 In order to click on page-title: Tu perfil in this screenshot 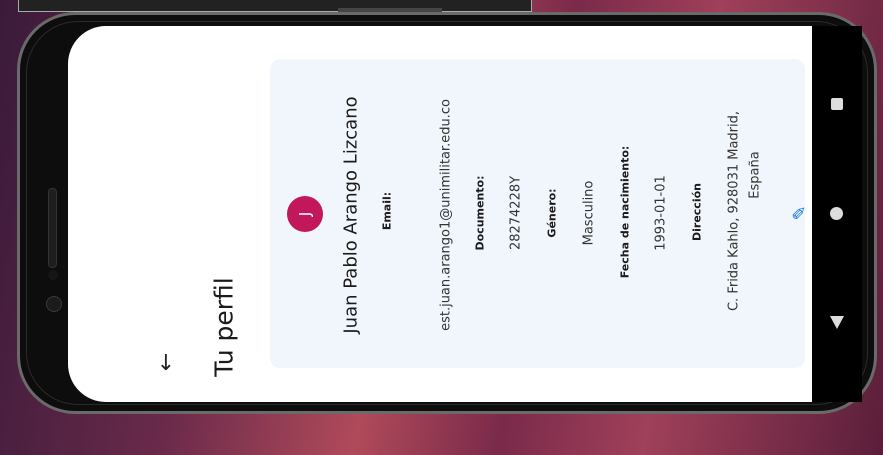, I will do `click(224, 327)`.